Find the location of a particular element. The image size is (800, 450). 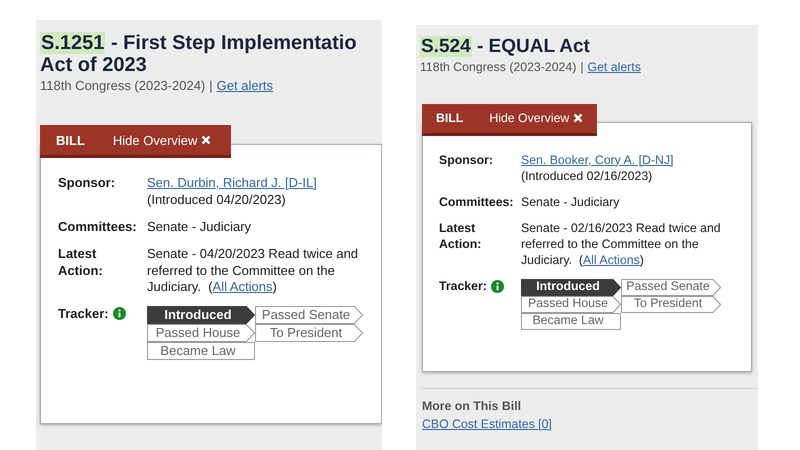

bill-title: Act of 2023 is located at coordinates (94, 65).